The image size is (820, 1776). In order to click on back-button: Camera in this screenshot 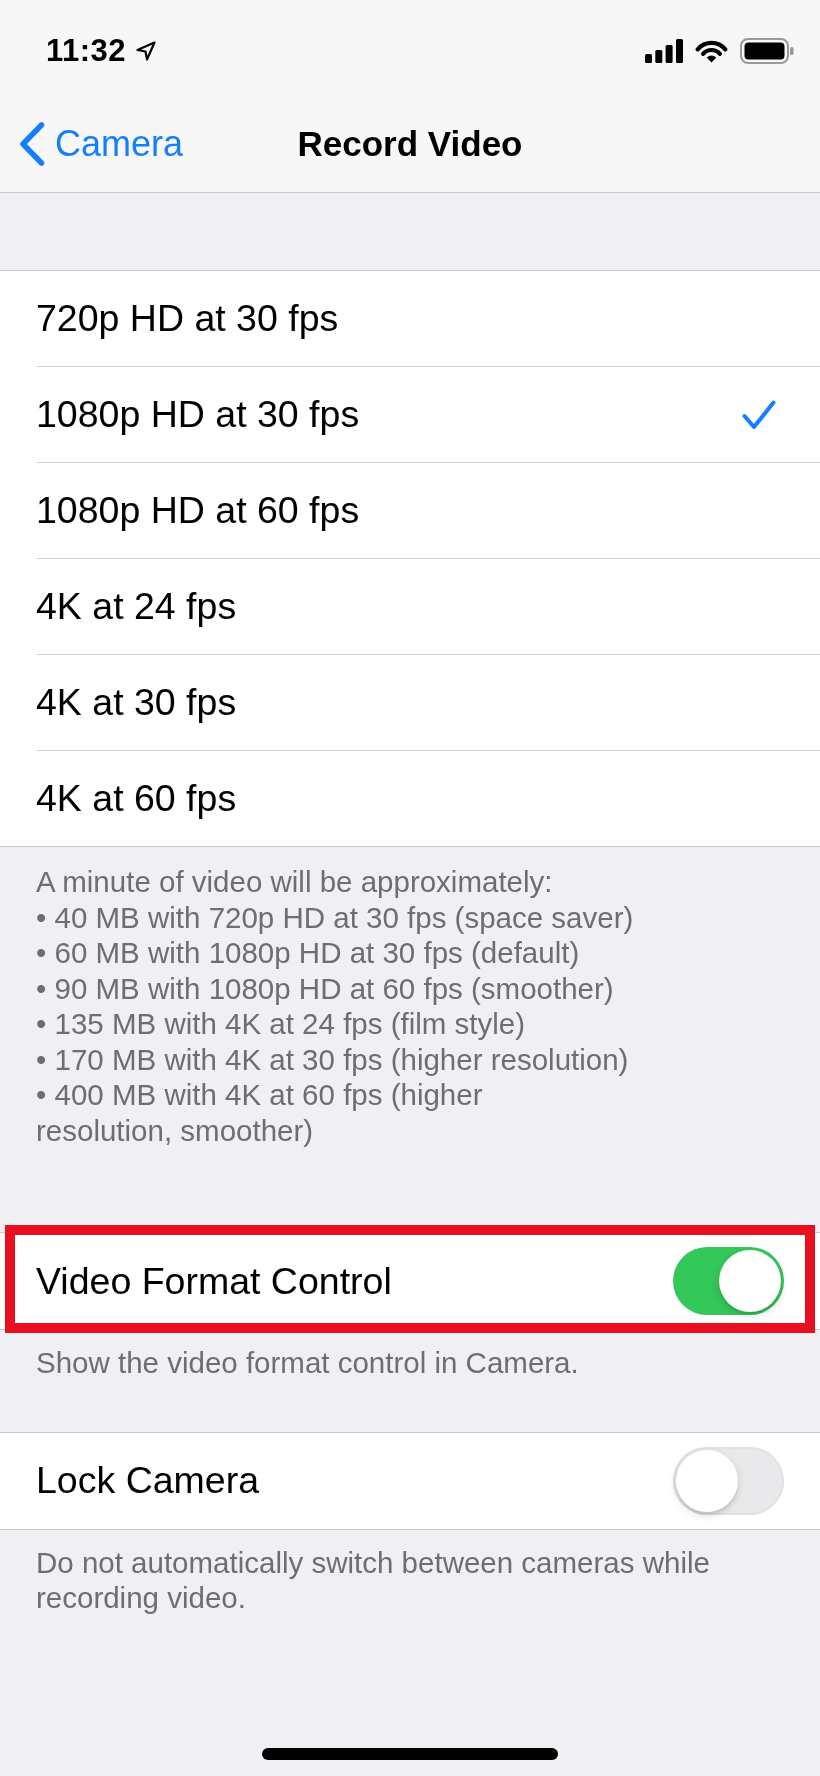, I will do `click(92, 144)`.